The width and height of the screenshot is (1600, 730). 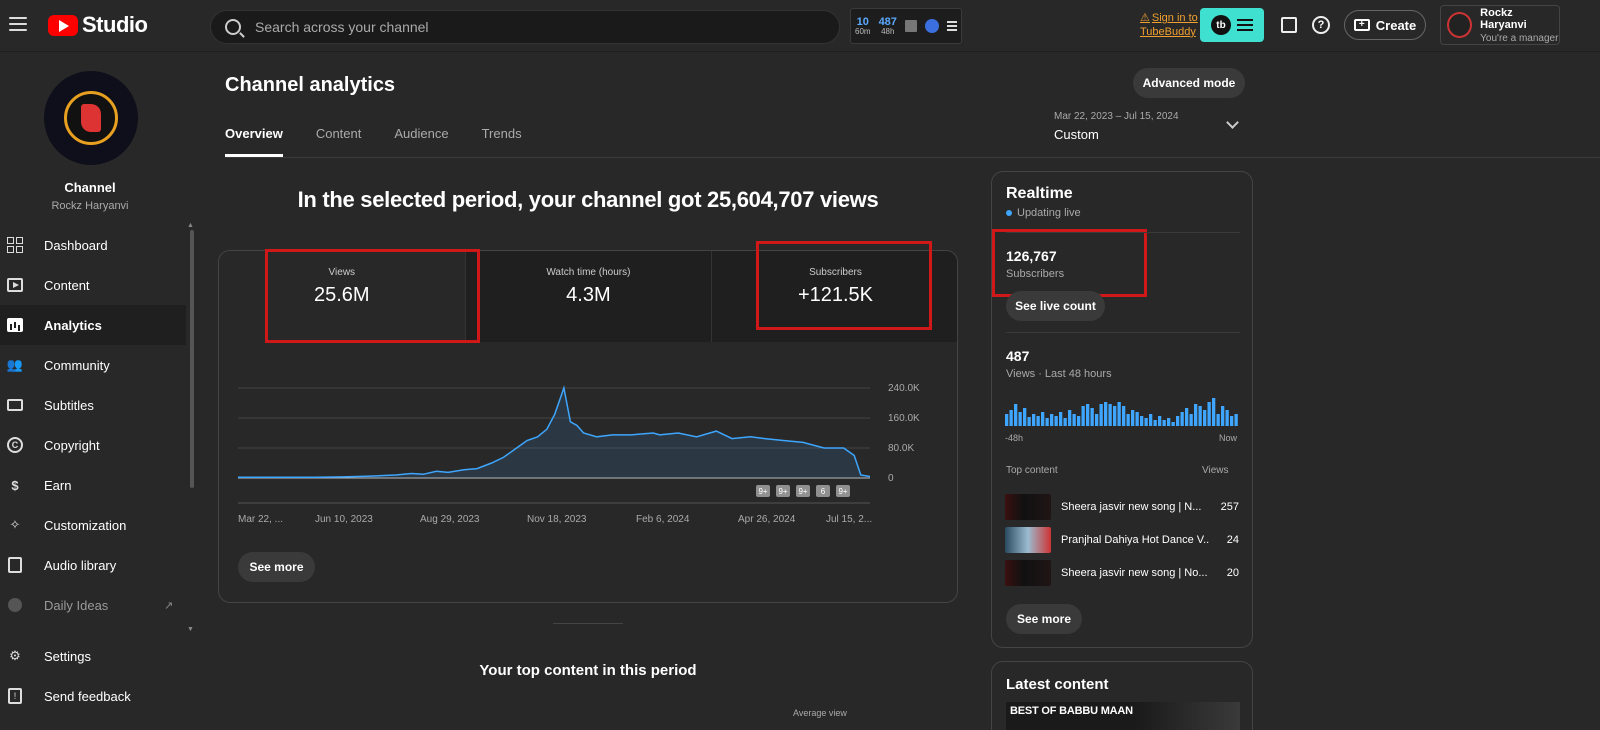 What do you see at coordinates (15, 405) in the screenshot?
I see `subtitles-icon` at bounding box center [15, 405].